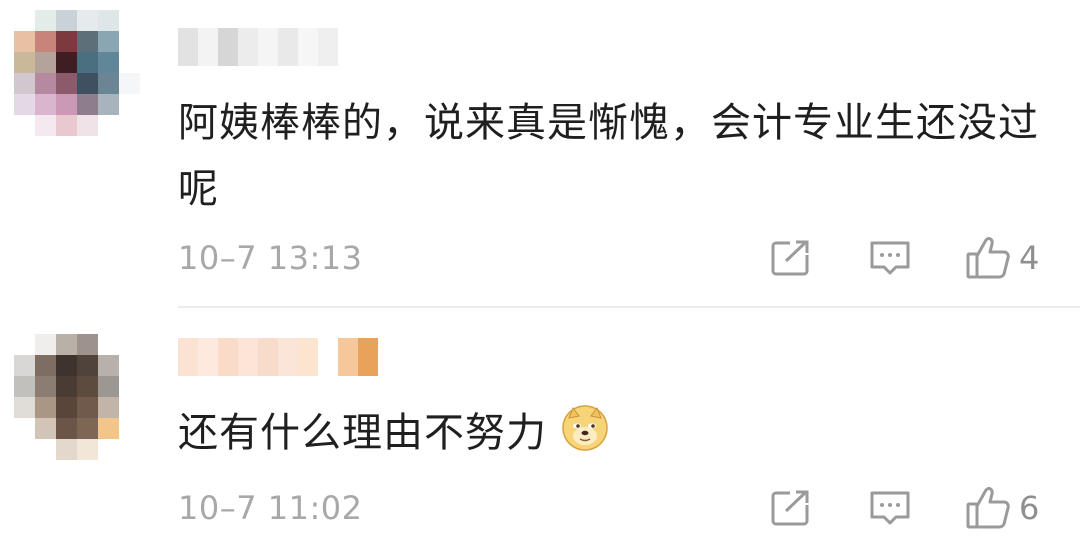 The width and height of the screenshot is (1080, 554). What do you see at coordinates (618, 433) in the screenshot?
I see `comment-text: 还有什么理由不努力` at bounding box center [618, 433].